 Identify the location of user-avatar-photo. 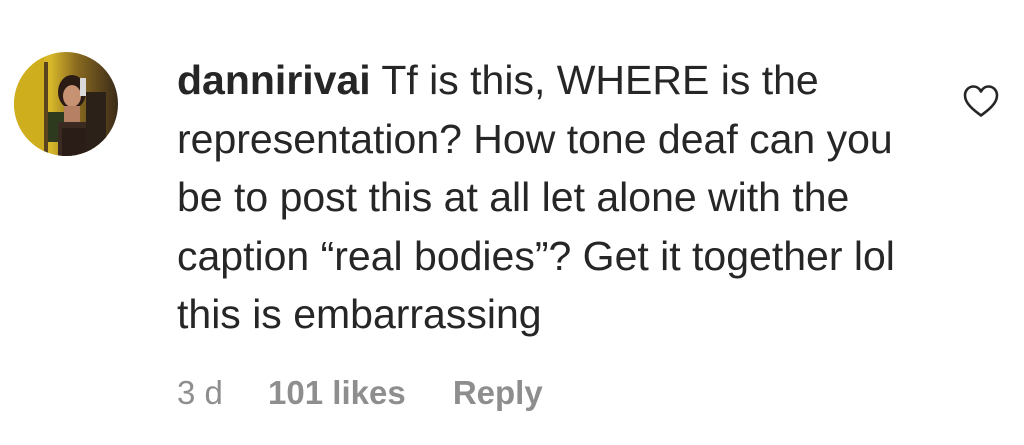
(66, 104).